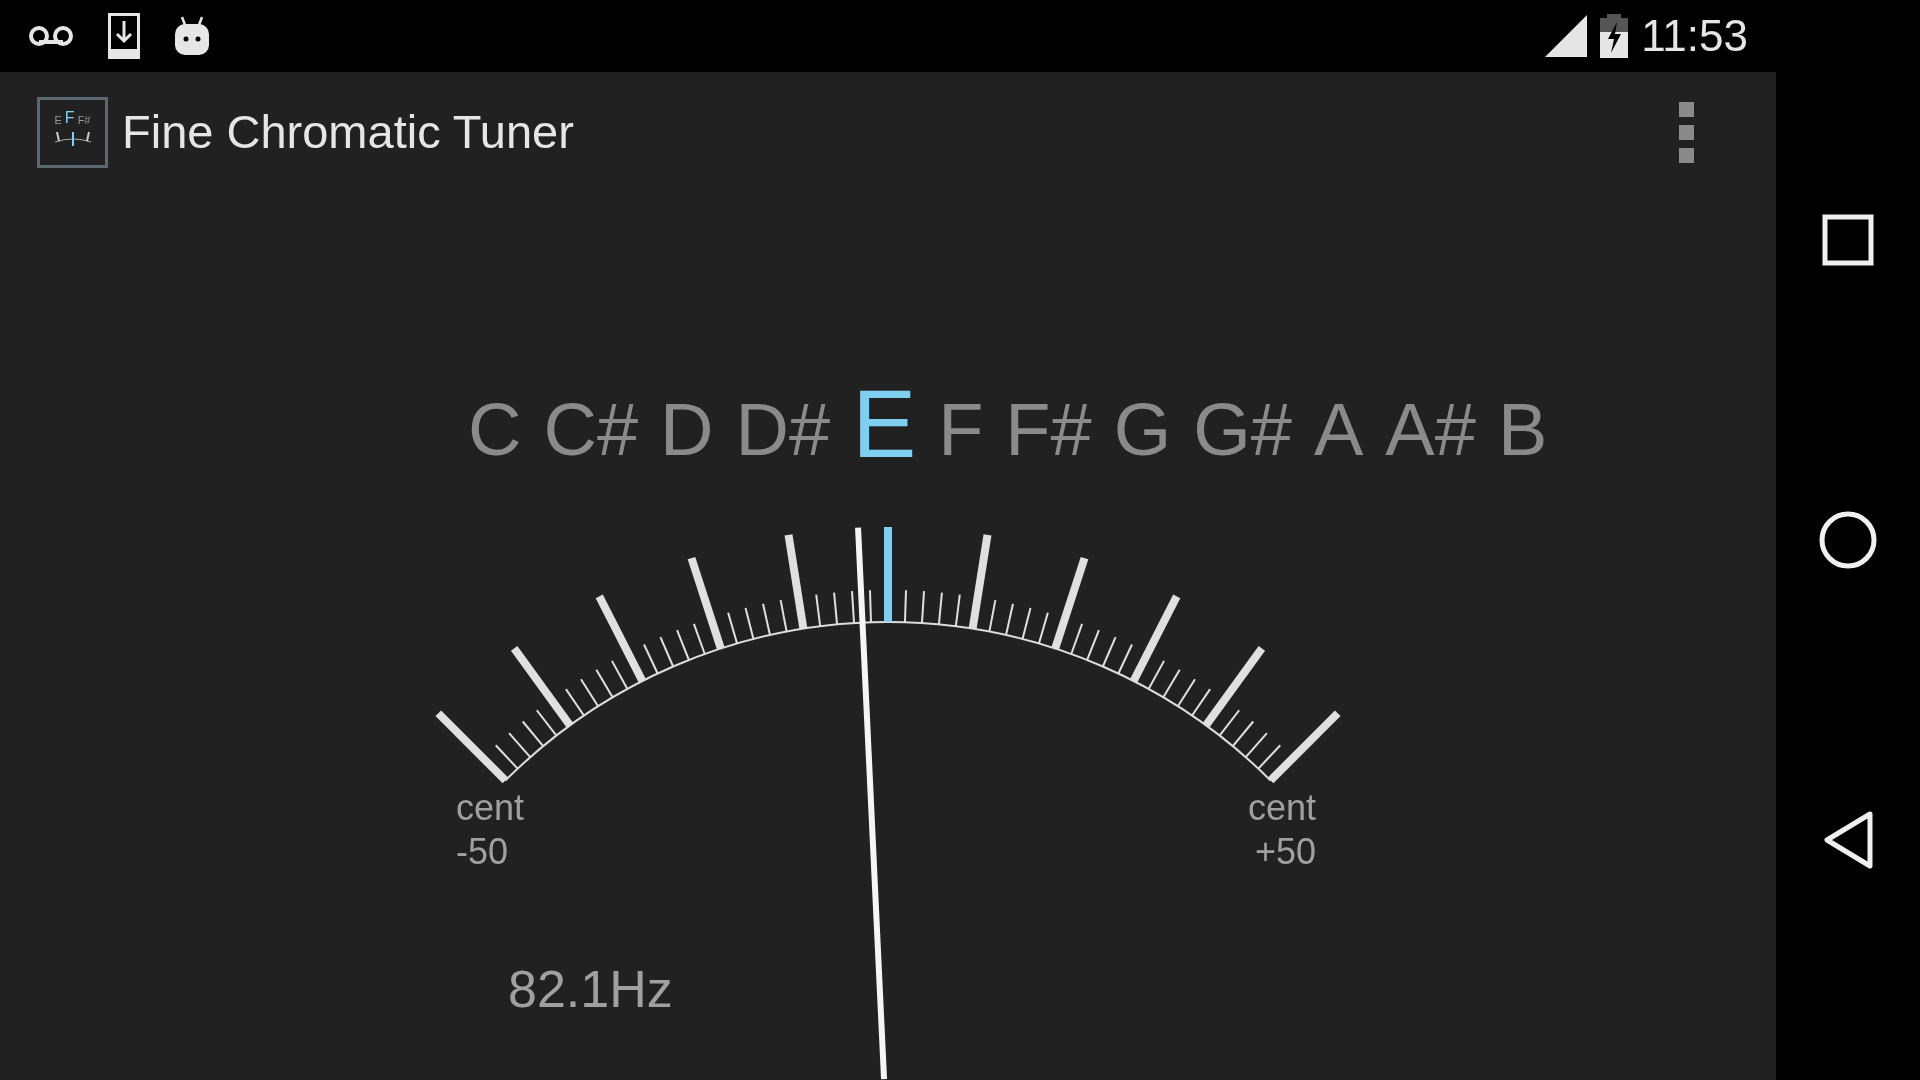 The image size is (1920, 1080). Describe the element at coordinates (687, 430) in the screenshot. I see `note-label: D` at that location.